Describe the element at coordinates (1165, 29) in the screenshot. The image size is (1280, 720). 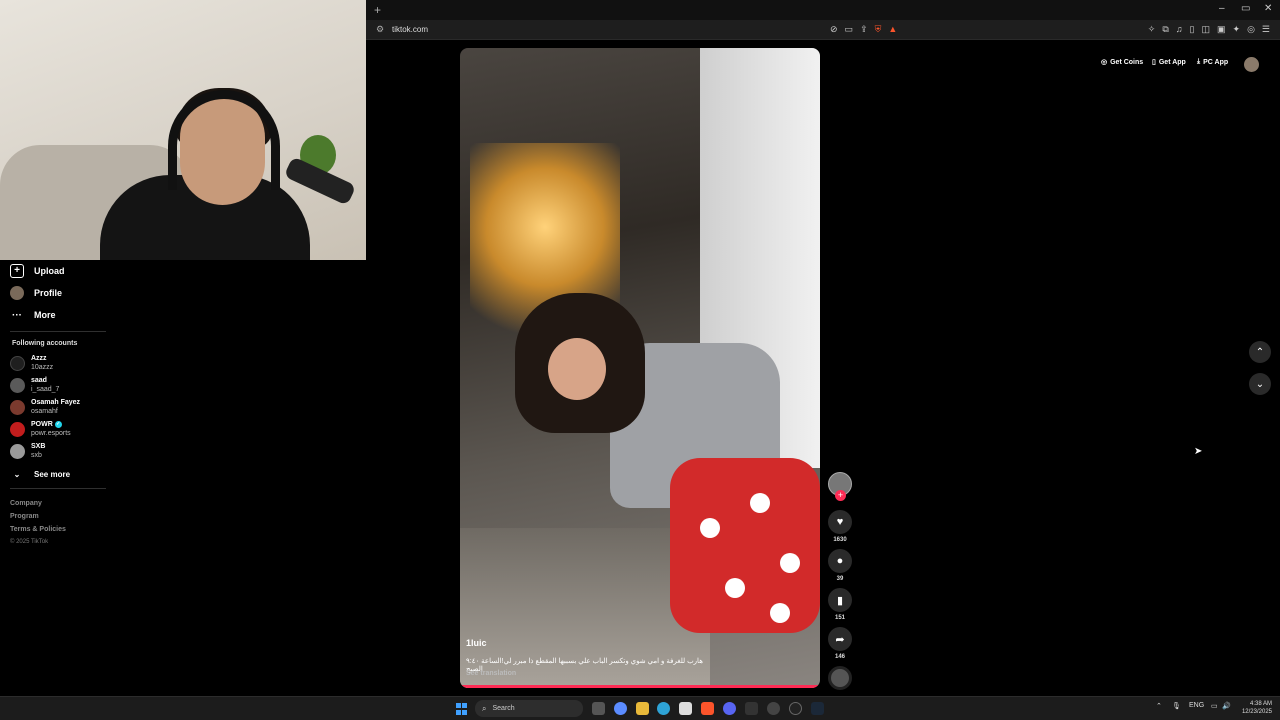
I see `screenshot-icon: ⧉` at that location.